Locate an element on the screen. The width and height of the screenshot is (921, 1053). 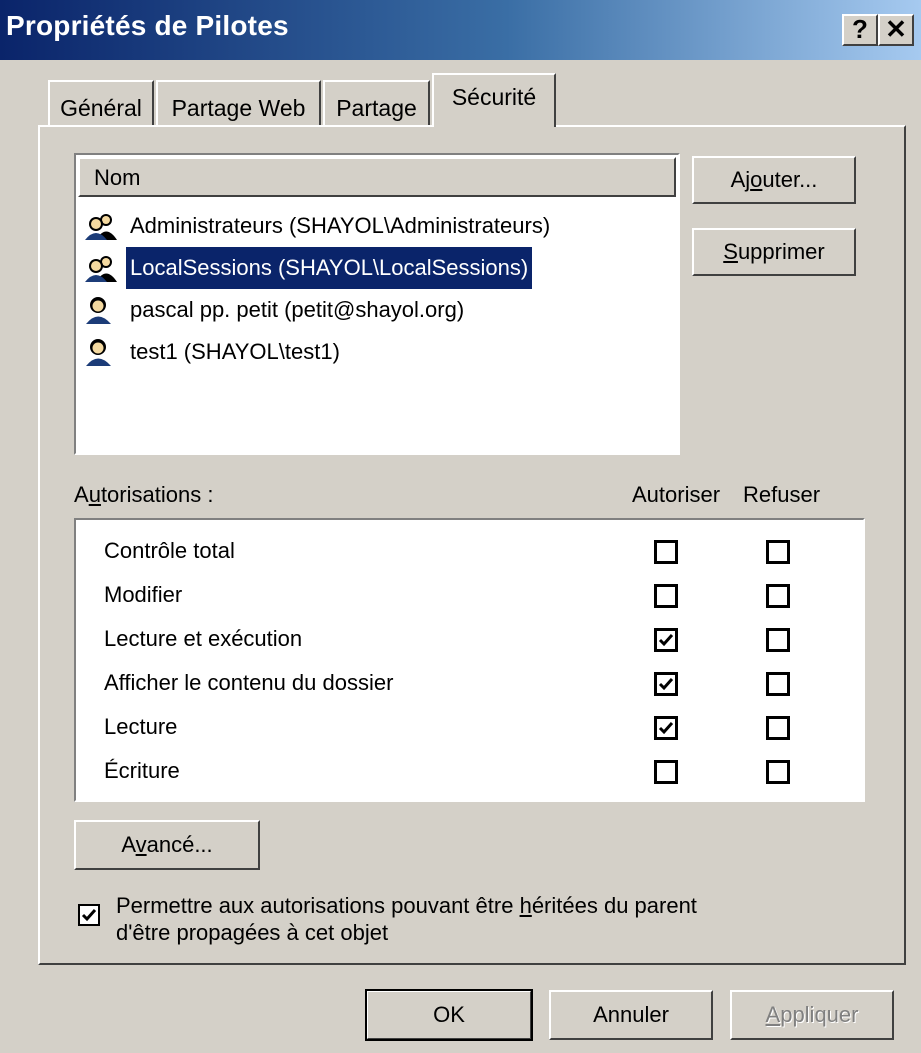
help-button: ? is located at coordinates (860, 30).